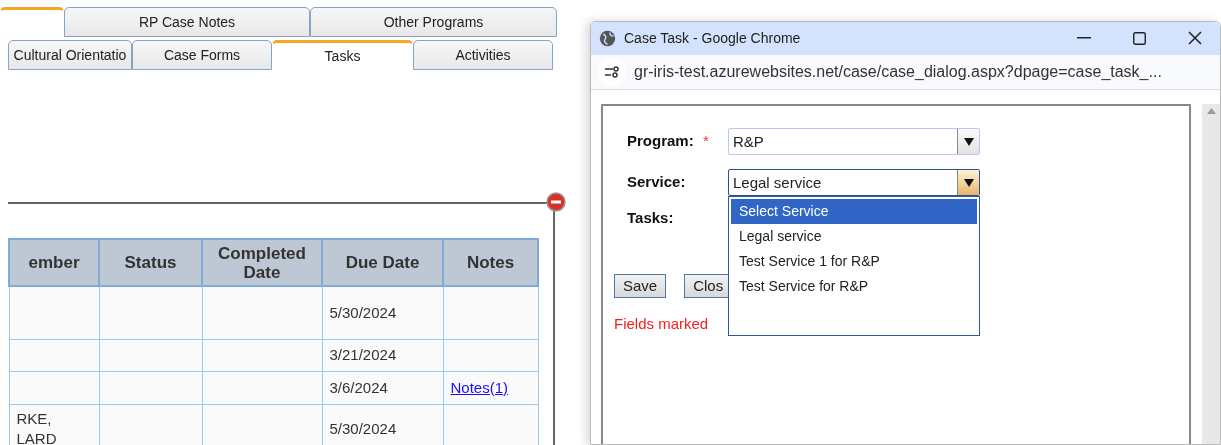 The height and width of the screenshot is (445, 1221). Describe the element at coordinates (661, 141) in the screenshot. I see `field-label: Program:` at that location.